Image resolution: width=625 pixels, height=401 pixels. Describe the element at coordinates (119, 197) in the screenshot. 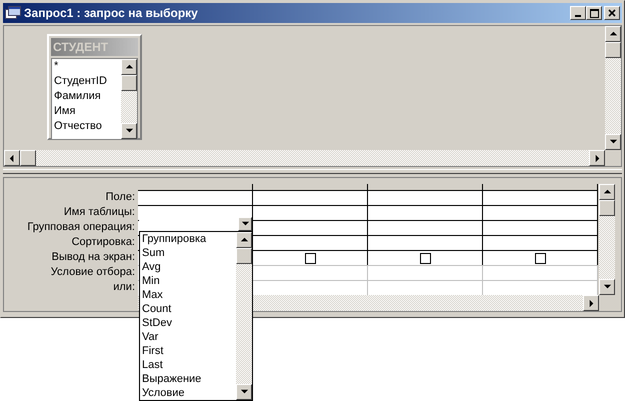

I see `row-label: Поле:` at that location.